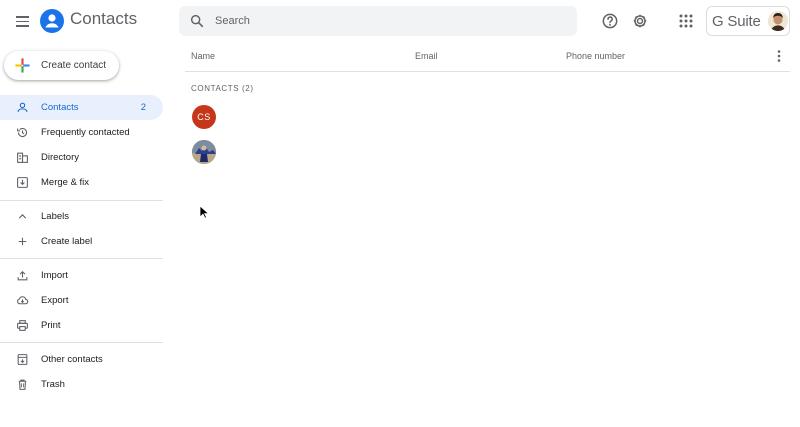 Image resolution: width=800 pixels, height=427 pixels. Describe the element at coordinates (204, 152) in the screenshot. I see `contact-photo-avatar` at that location.